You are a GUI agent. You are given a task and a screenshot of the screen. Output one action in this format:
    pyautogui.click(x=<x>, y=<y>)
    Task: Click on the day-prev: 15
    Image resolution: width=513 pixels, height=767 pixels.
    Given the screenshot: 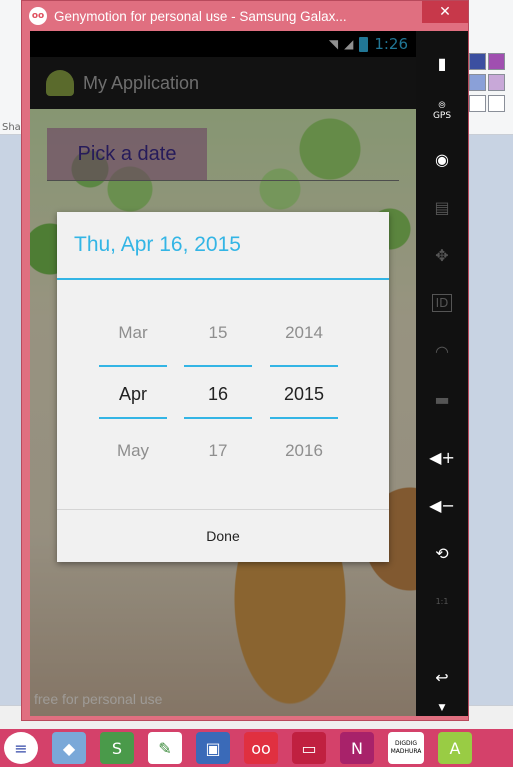 What is the action you would take?
    pyautogui.click(x=218, y=333)
    